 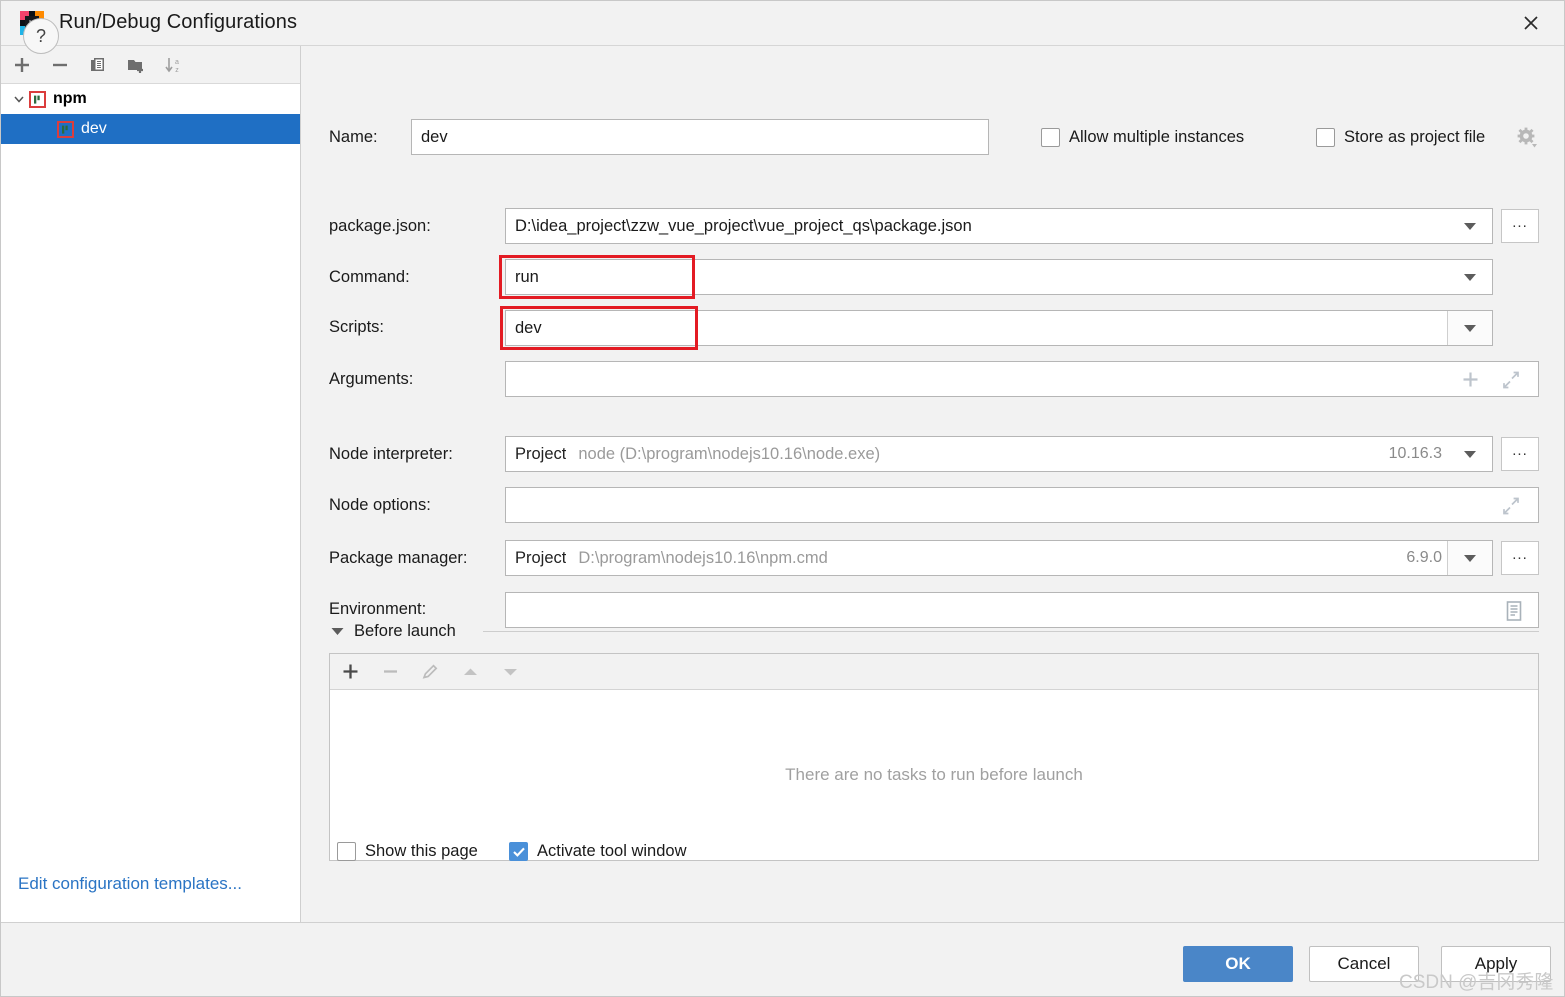 I want to click on dialog-title: Run/Debug Configurations, so click(x=178, y=22).